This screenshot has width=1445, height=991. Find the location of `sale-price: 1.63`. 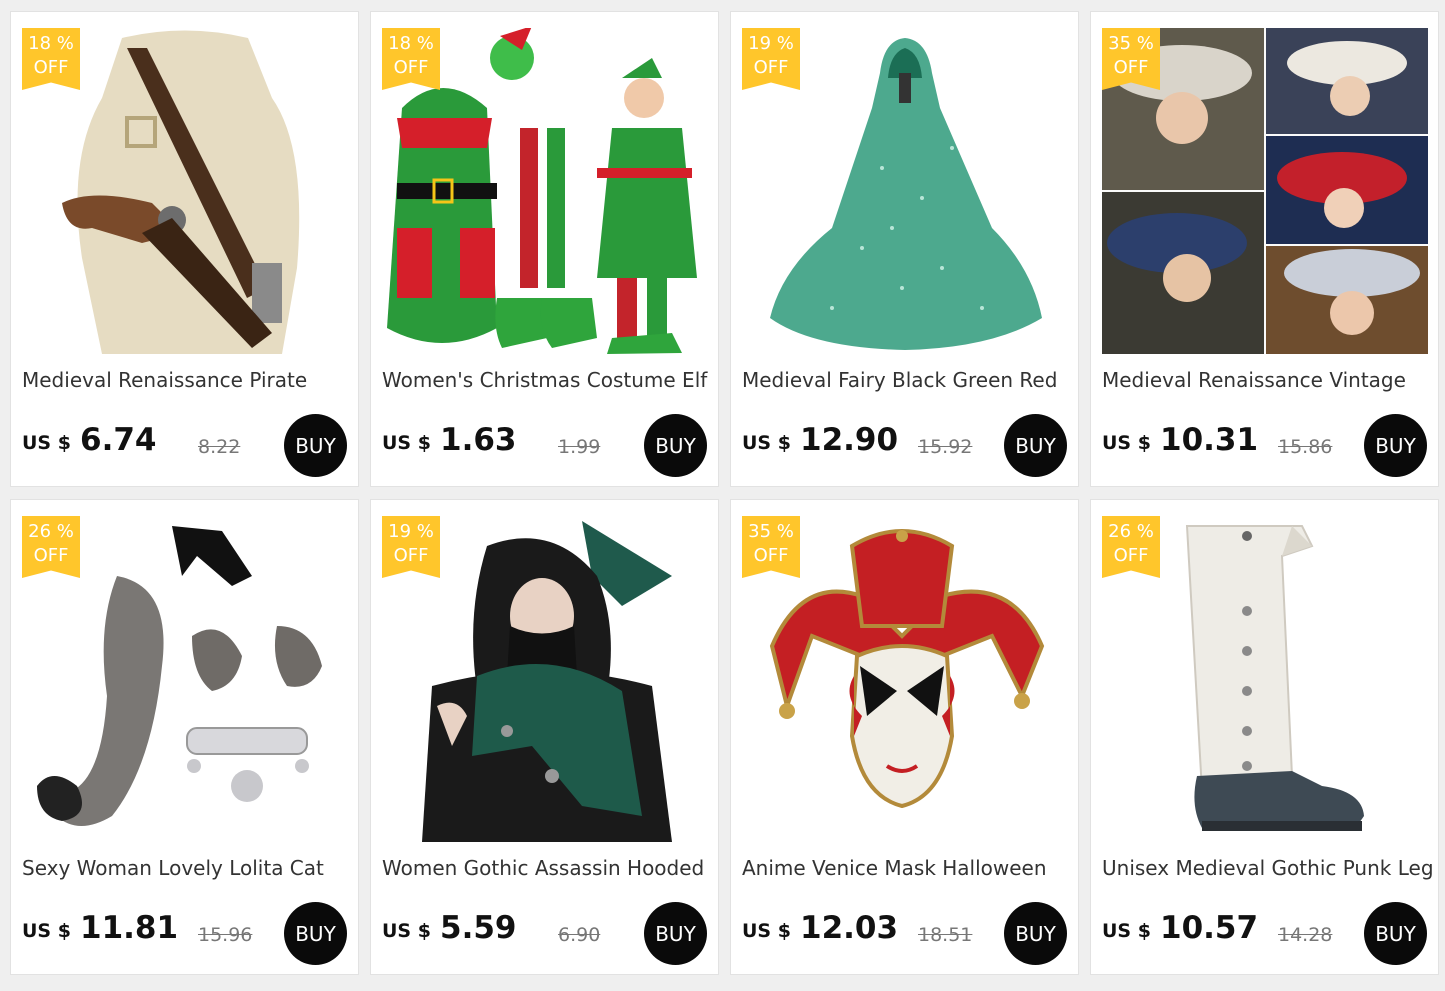

sale-price: 1.63 is located at coordinates (478, 440).